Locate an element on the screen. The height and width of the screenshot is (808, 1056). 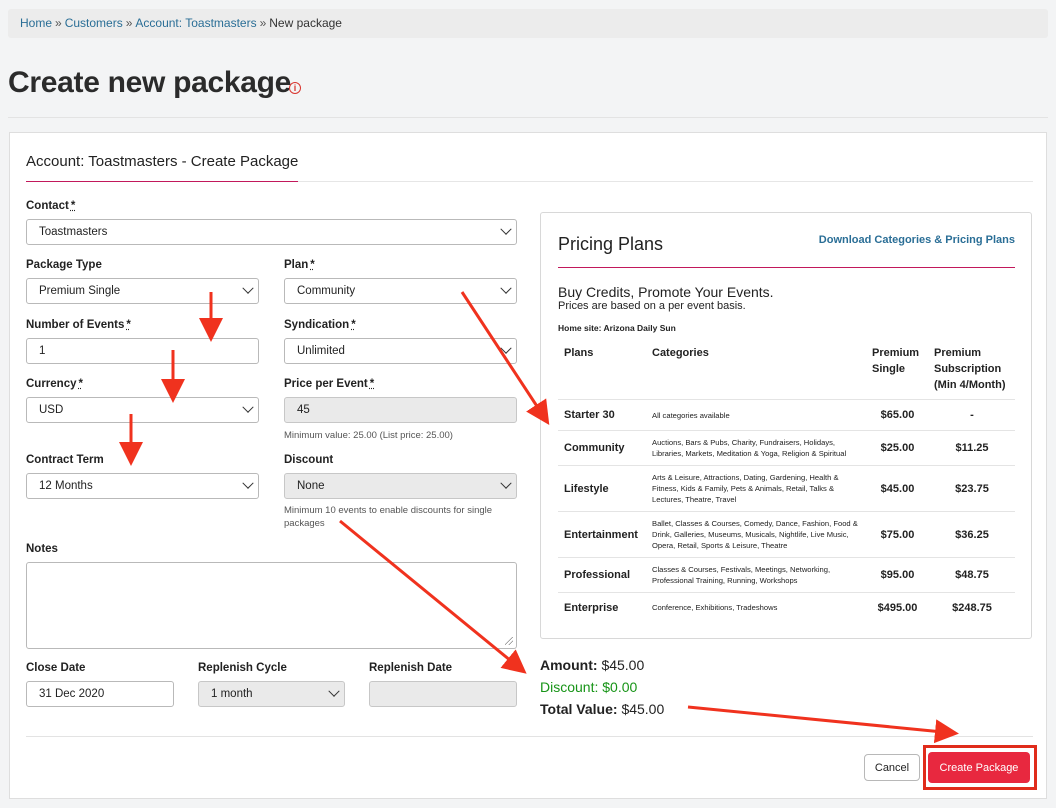
pricing-plans-title: Pricing Plans is located at coordinates (611, 244).